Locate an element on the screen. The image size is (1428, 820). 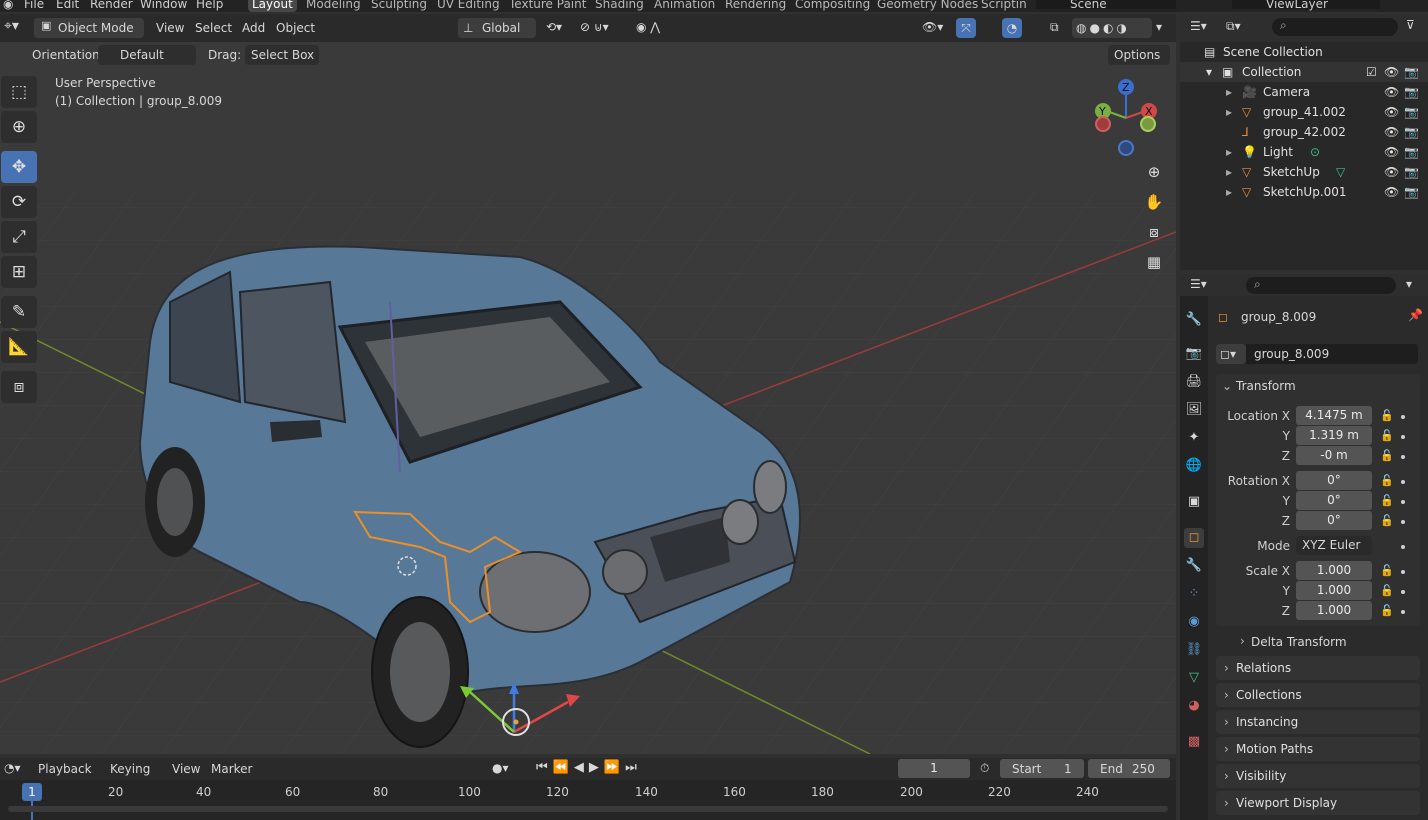
tab-modeling: Modeling is located at coordinates (333, 6).